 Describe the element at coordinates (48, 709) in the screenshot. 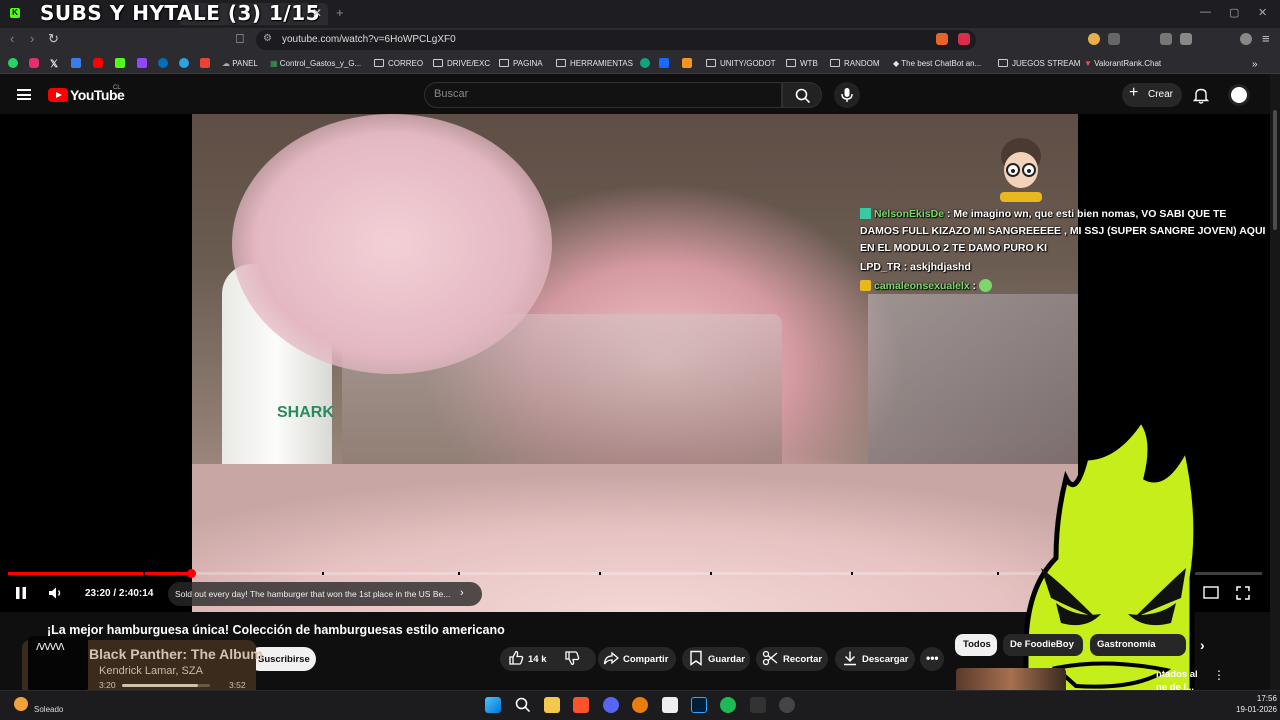

I see `weather-label: Soleado` at that location.